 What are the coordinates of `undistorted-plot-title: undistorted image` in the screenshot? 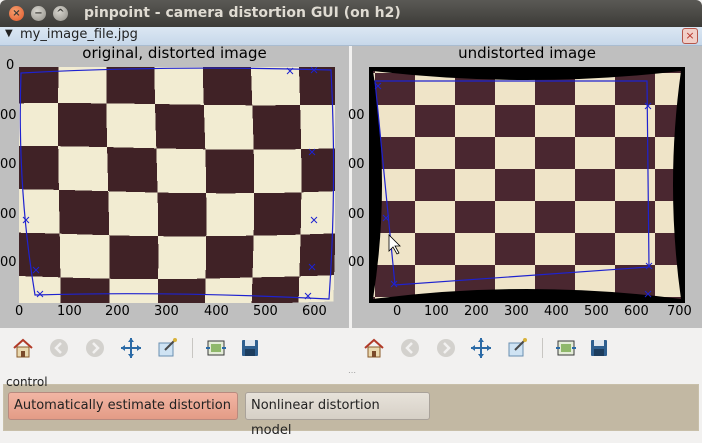 It's located at (527, 53).